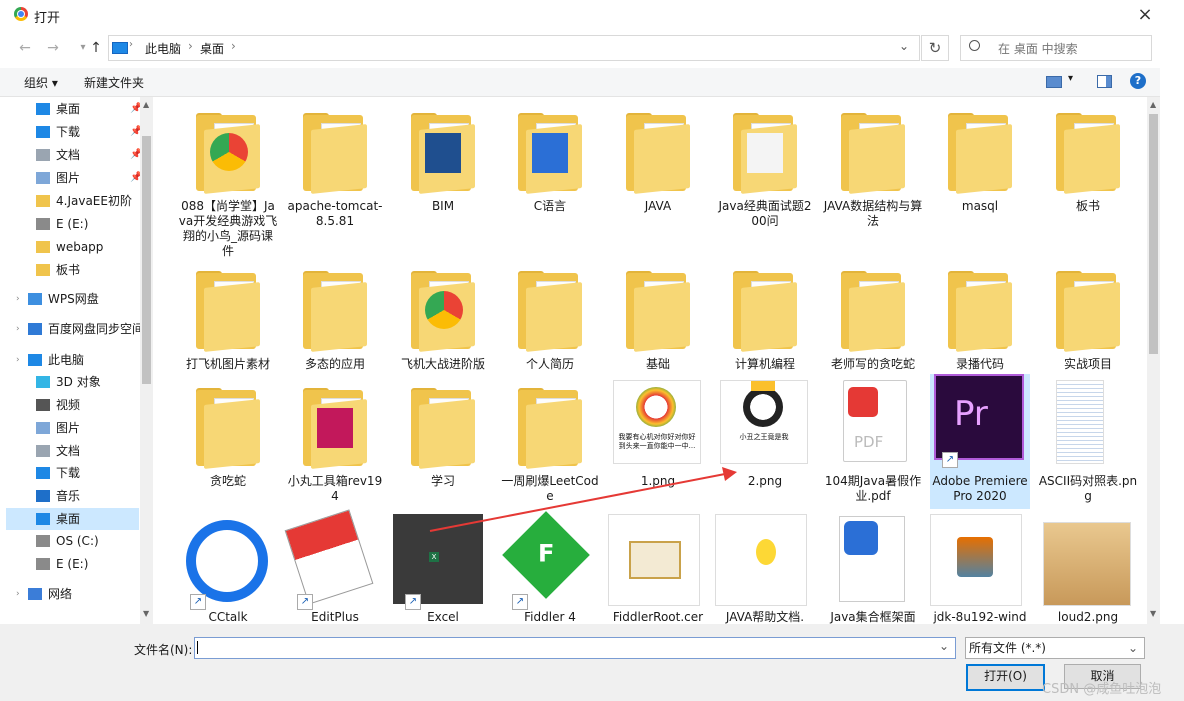  Describe the element at coordinates (904, 46) in the screenshot. I see `chevron-down-icon: ⌄` at that location.